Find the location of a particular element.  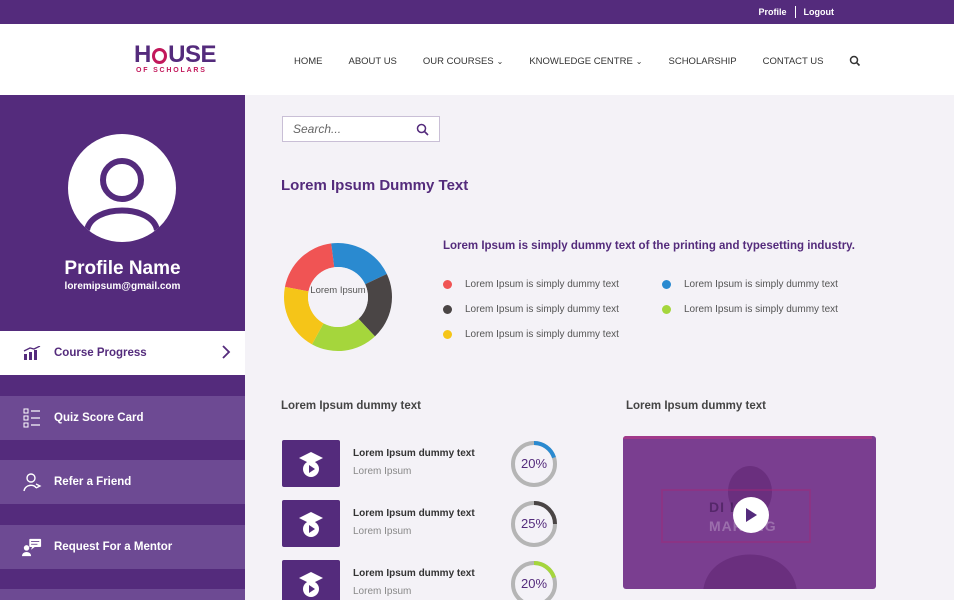

course-item: Lorem Ipsum dummy text Lorem Ipsum 25% is located at coordinates (427, 524).